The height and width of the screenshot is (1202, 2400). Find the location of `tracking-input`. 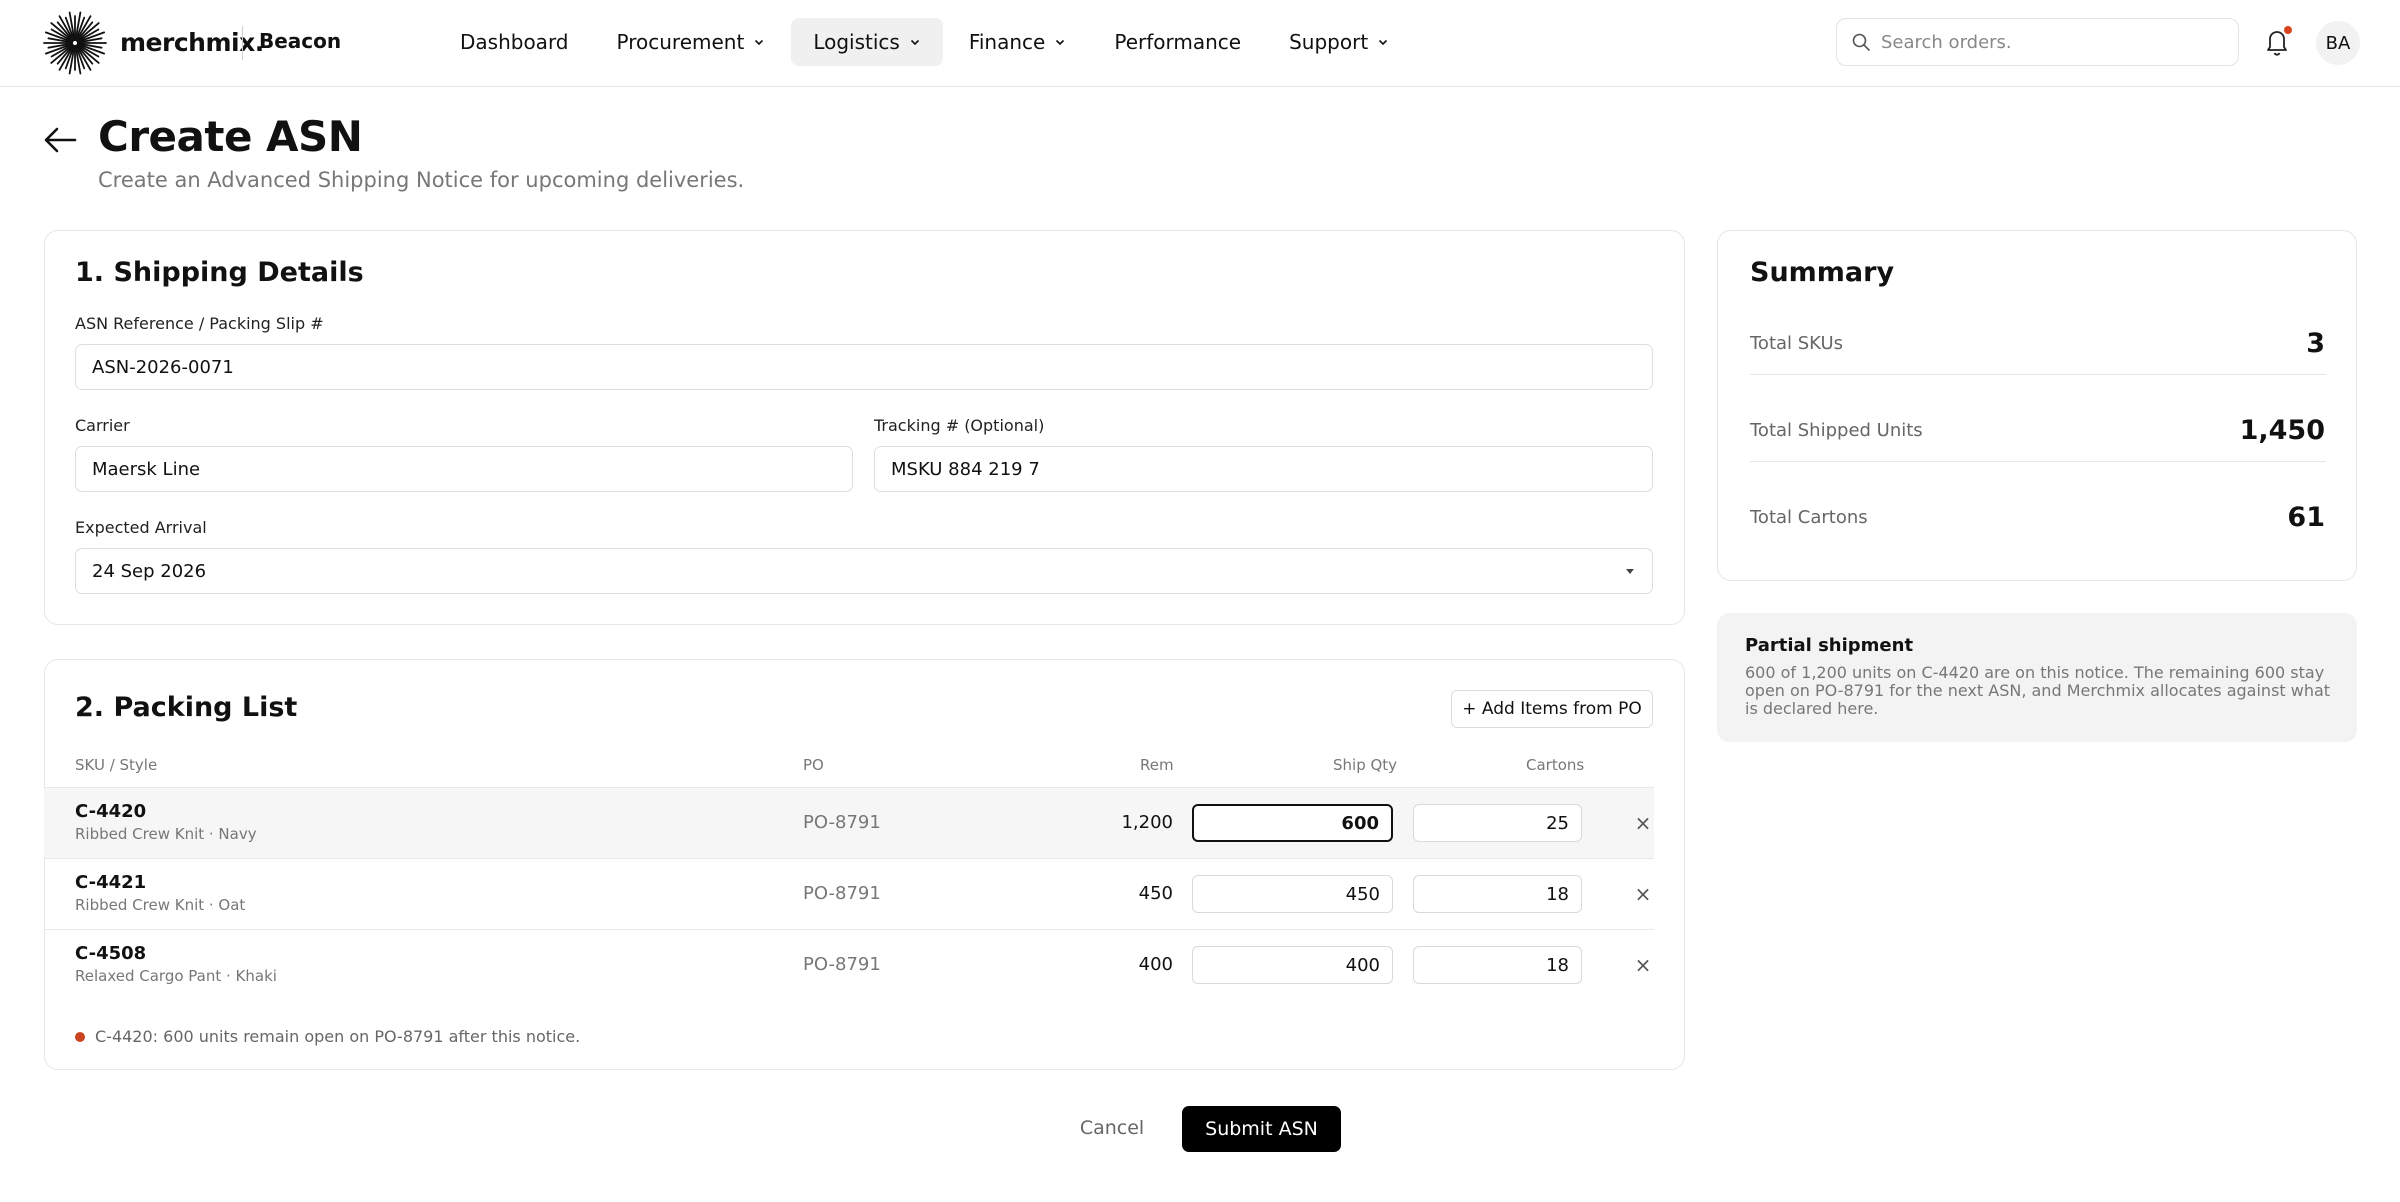

tracking-input is located at coordinates (1259, 469).